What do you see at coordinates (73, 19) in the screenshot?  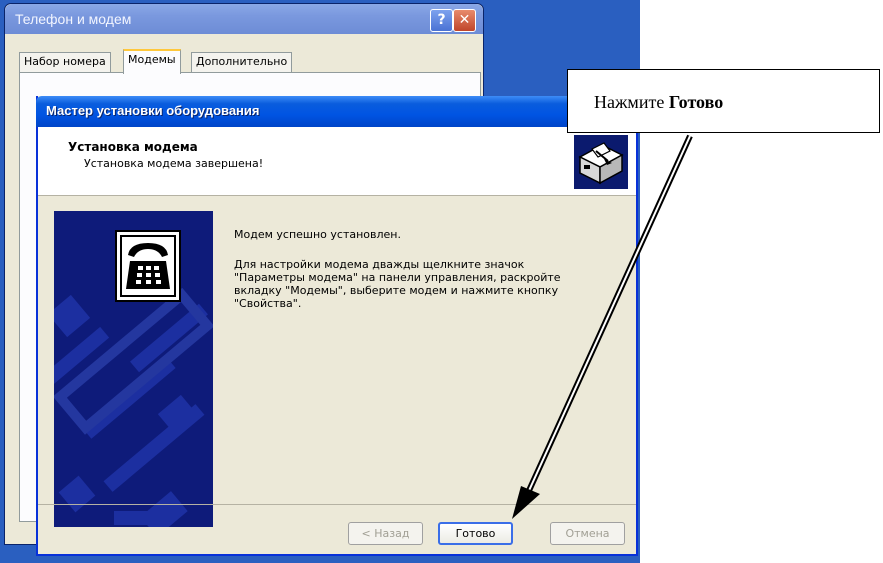 I see `phone-modem-title: Телефон и модем` at bounding box center [73, 19].